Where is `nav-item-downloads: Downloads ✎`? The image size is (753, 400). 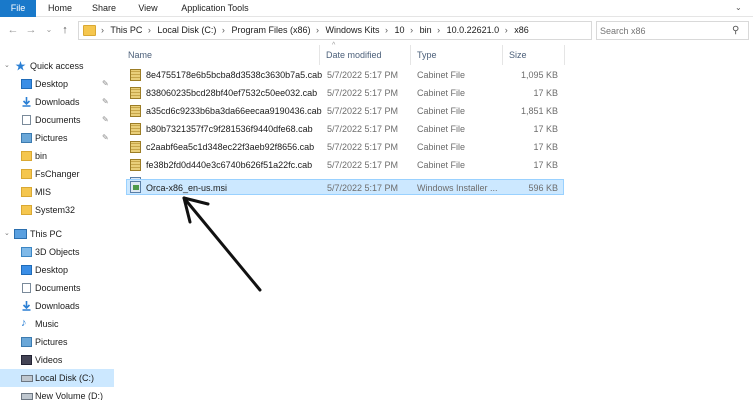
nav-item-downloads: Downloads ✎ is located at coordinates (57, 102).